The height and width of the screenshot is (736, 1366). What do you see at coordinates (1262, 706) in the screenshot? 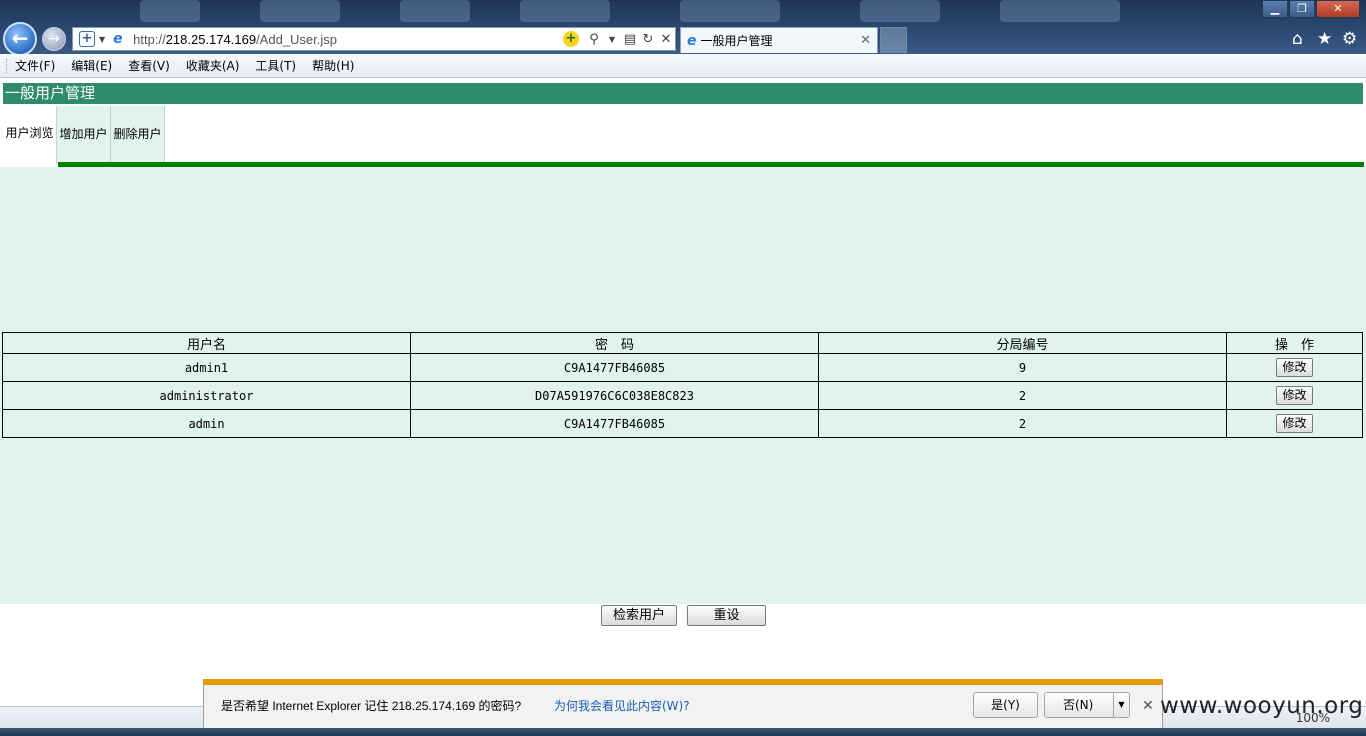
I see `watermark: www.wooyun.org` at bounding box center [1262, 706].